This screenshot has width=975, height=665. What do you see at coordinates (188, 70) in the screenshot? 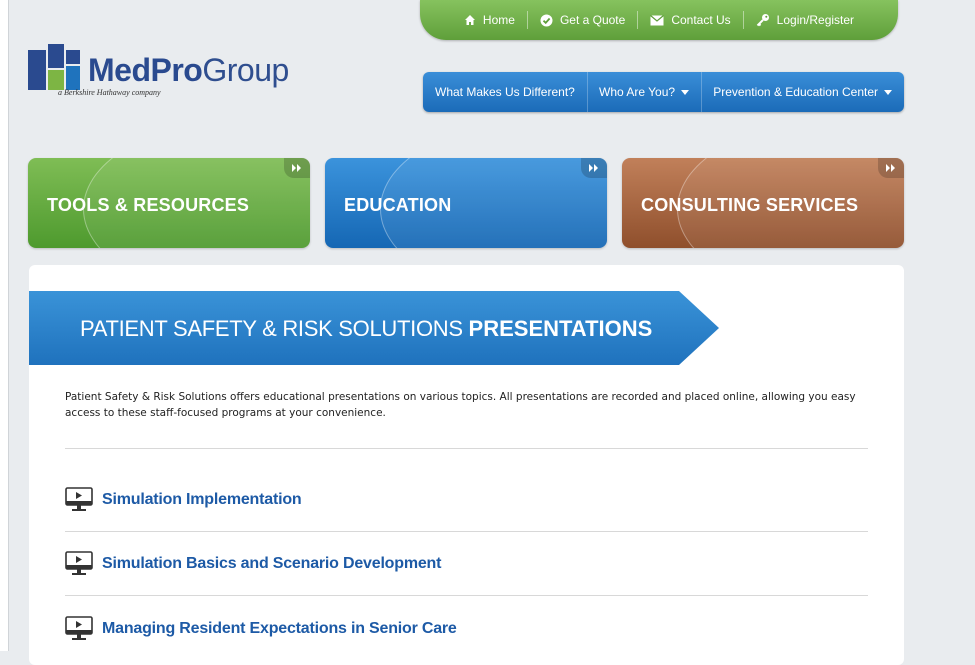
I see `logo-wordmark: MedProGroup` at bounding box center [188, 70].